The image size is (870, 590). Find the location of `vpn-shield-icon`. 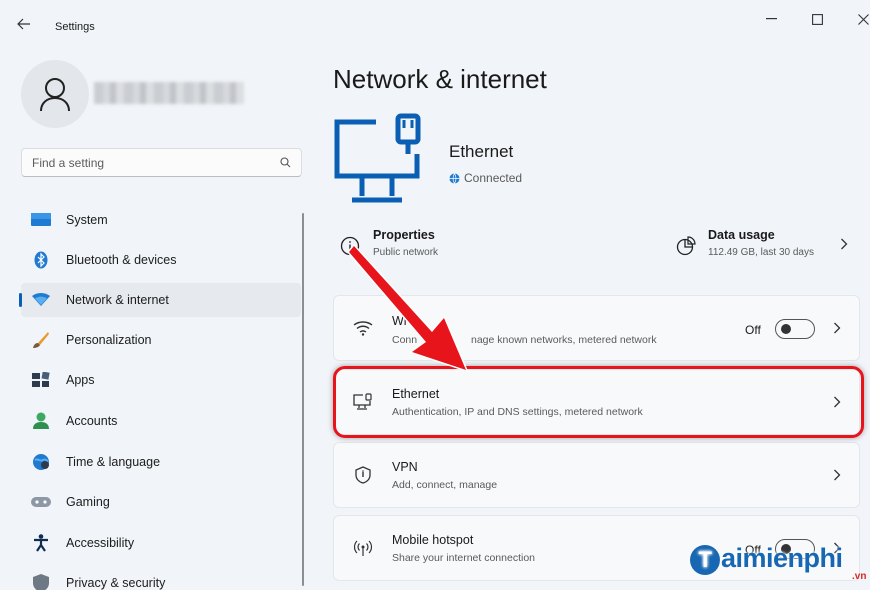

vpn-shield-icon is located at coordinates (363, 475).